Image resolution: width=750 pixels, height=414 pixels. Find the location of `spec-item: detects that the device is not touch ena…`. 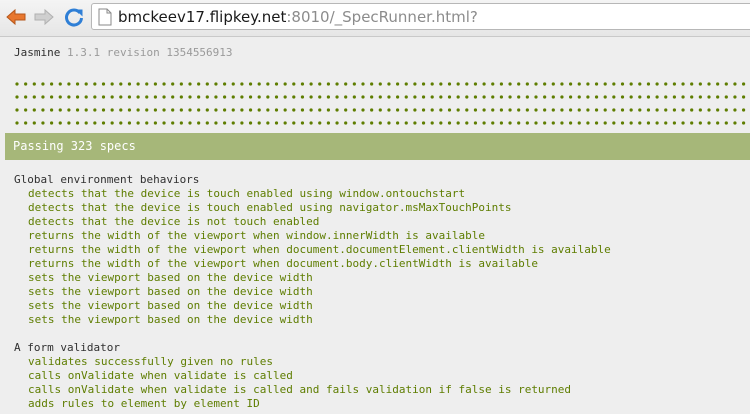

spec-item: detects that the device is not touch ena… is located at coordinates (312, 222).